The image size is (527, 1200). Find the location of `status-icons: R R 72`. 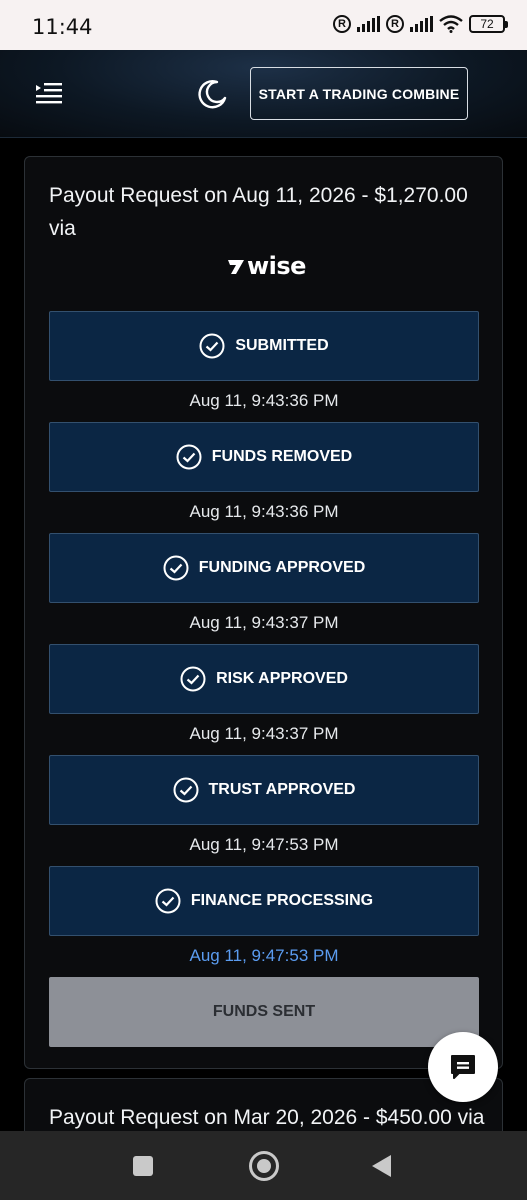

status-icons: R R 72 is located at coordinates (420, 24).